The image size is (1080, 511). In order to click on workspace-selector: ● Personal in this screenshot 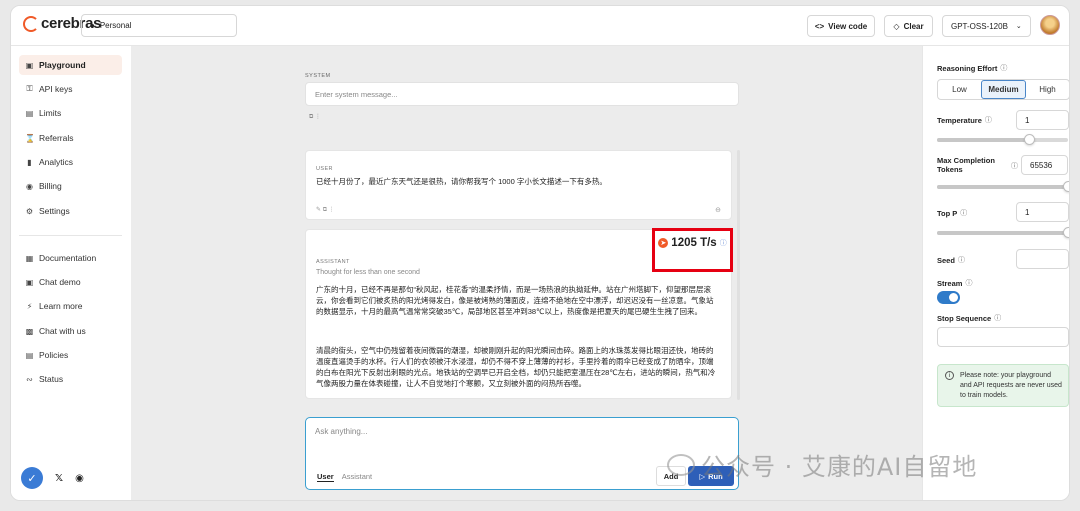, I will do `click(159, 25)`.